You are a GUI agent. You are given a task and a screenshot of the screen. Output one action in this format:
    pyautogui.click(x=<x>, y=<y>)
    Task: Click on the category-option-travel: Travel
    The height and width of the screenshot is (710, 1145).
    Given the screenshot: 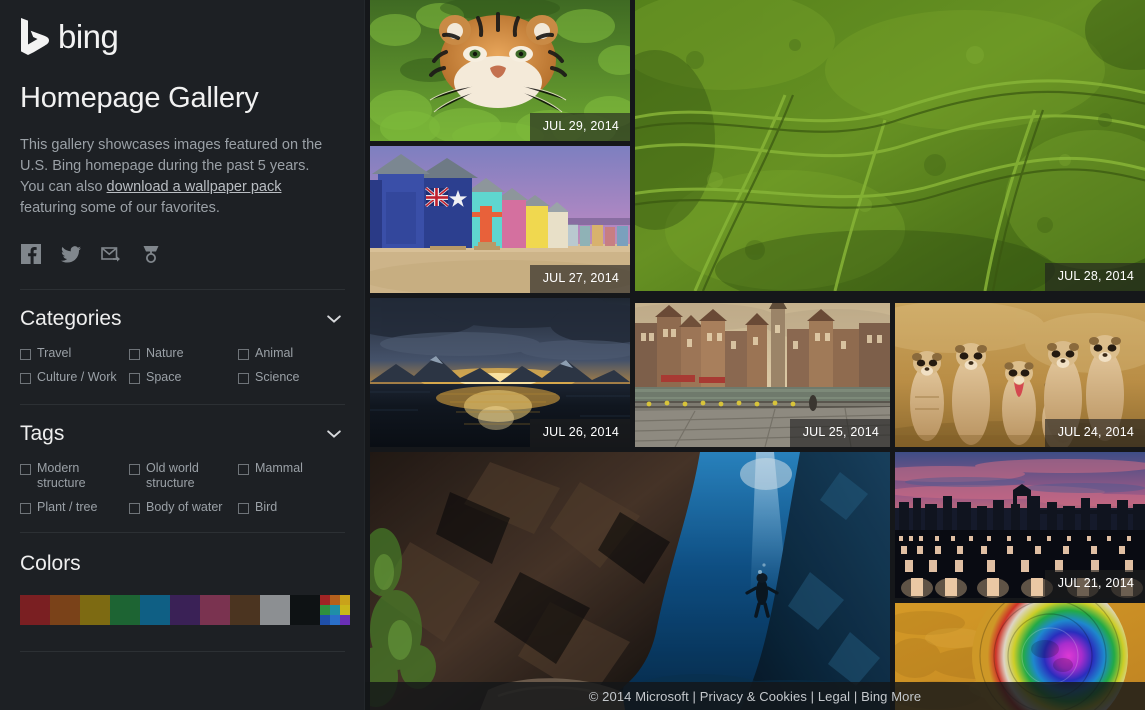 What is the action you would take?
    pyautogui.click(x=74, y=353)
    